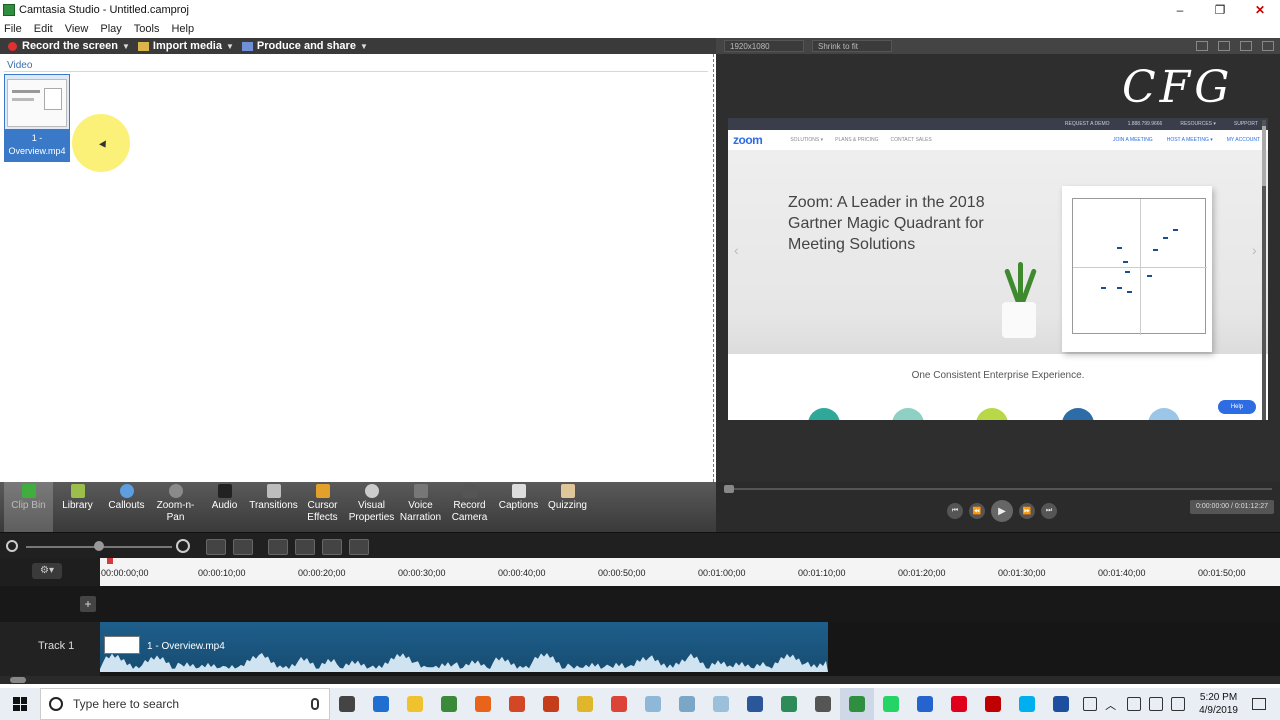 The height and width of the screenshot is (720, 1280). What do you see at coordinates (1202, 46) in the screenshot?
I see `detach-icon` at bounding box center [1202, 46].